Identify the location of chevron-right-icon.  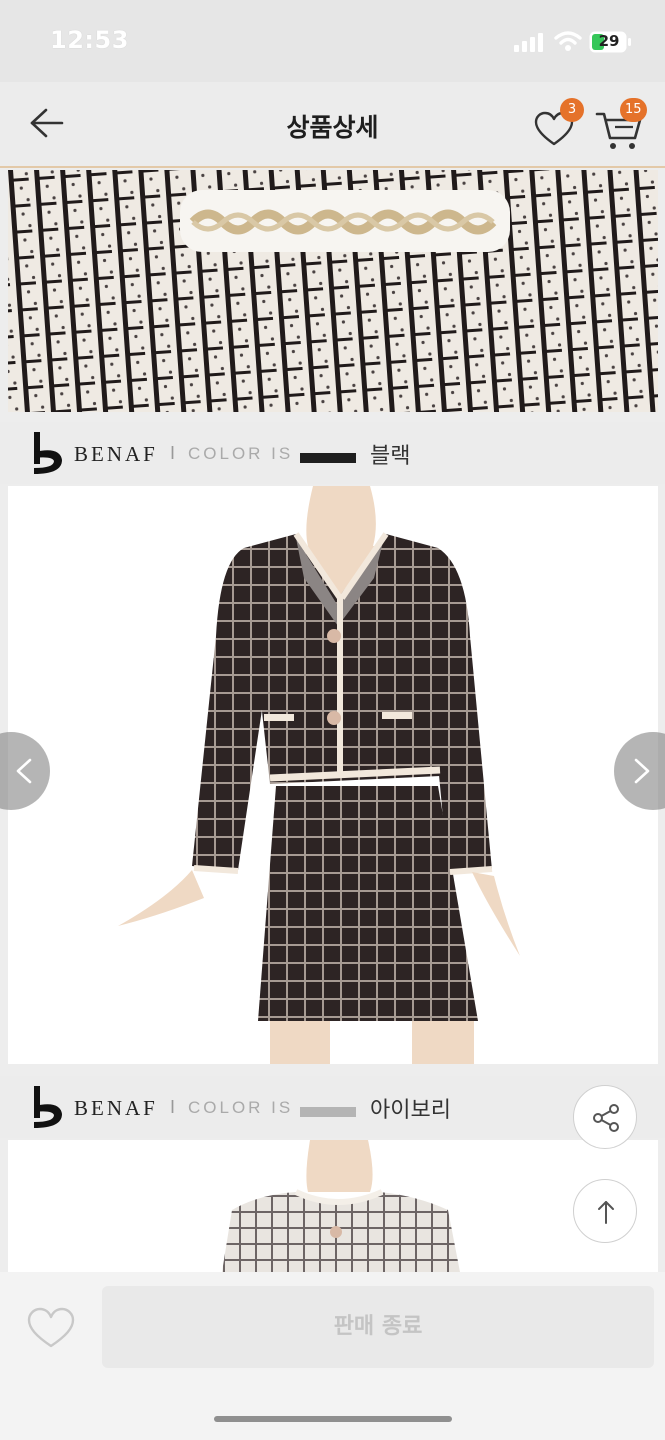
(642, 771).